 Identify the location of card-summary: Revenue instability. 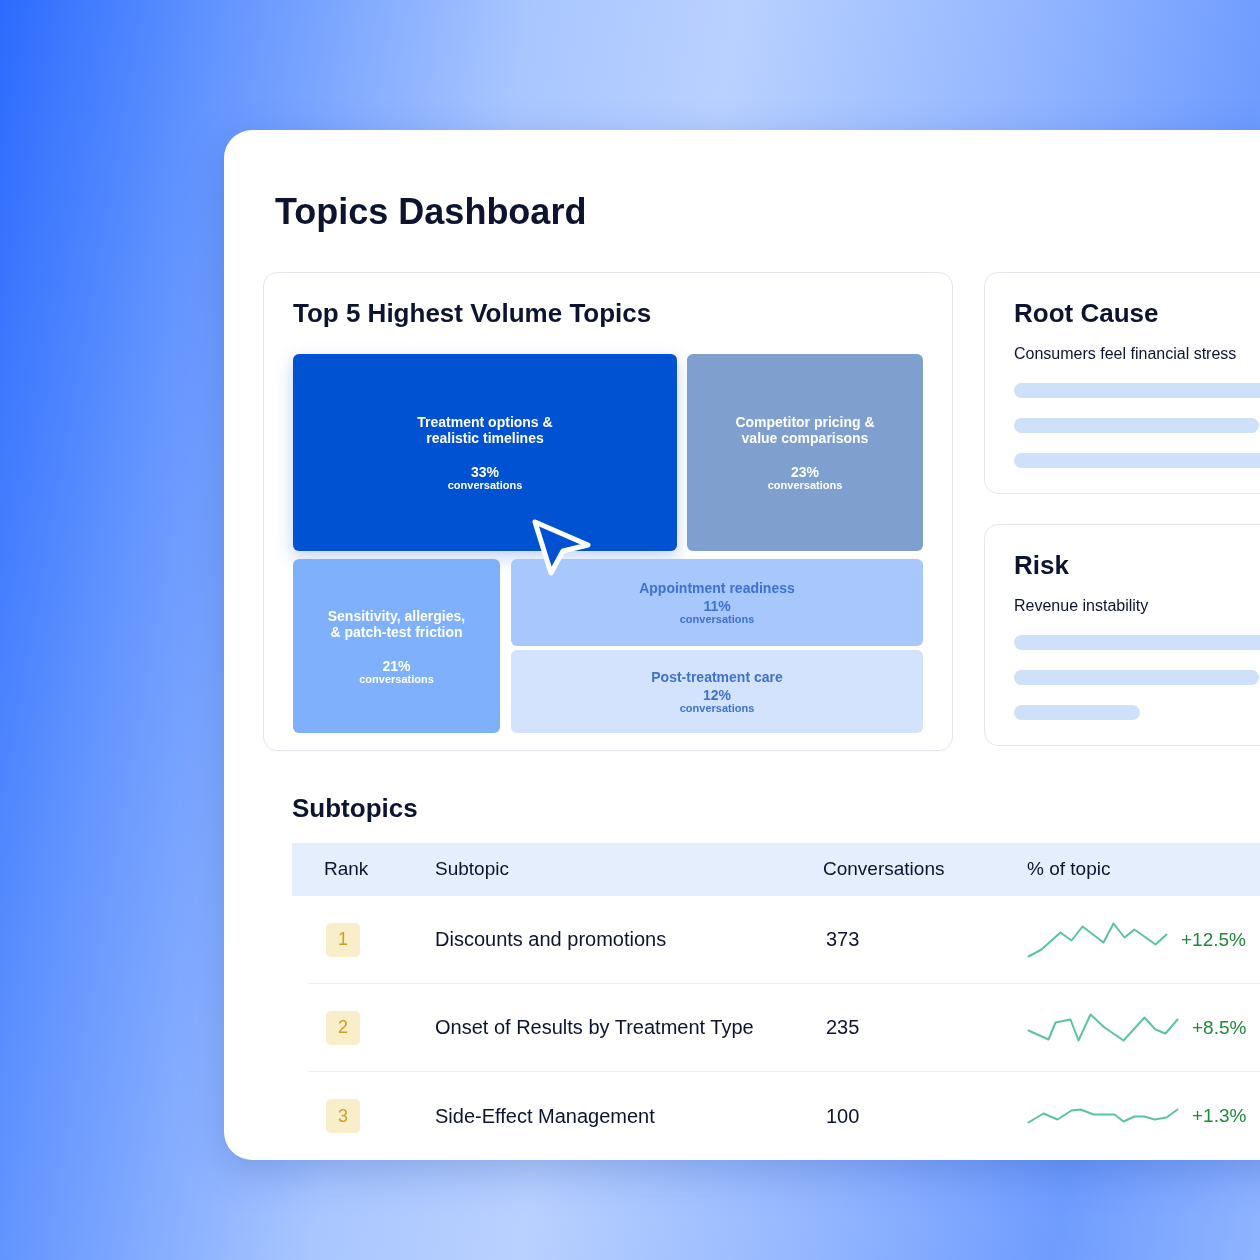
(1081, 606).